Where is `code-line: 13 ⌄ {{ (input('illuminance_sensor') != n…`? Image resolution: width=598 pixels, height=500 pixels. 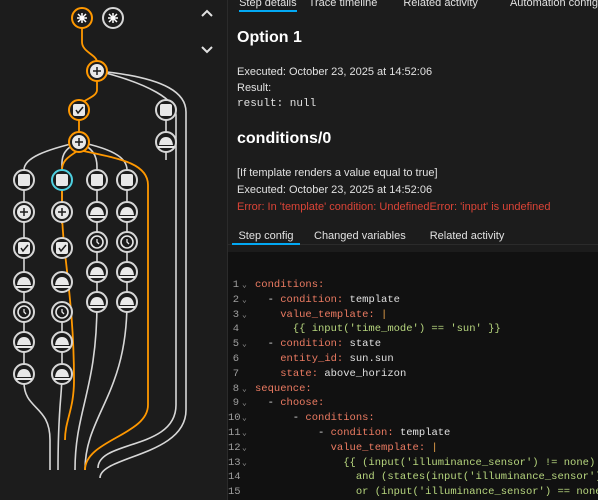 code-line: 13 ⌄ {{ (input('illuminance_sensor') != n… is located at coordinates (413, 463).